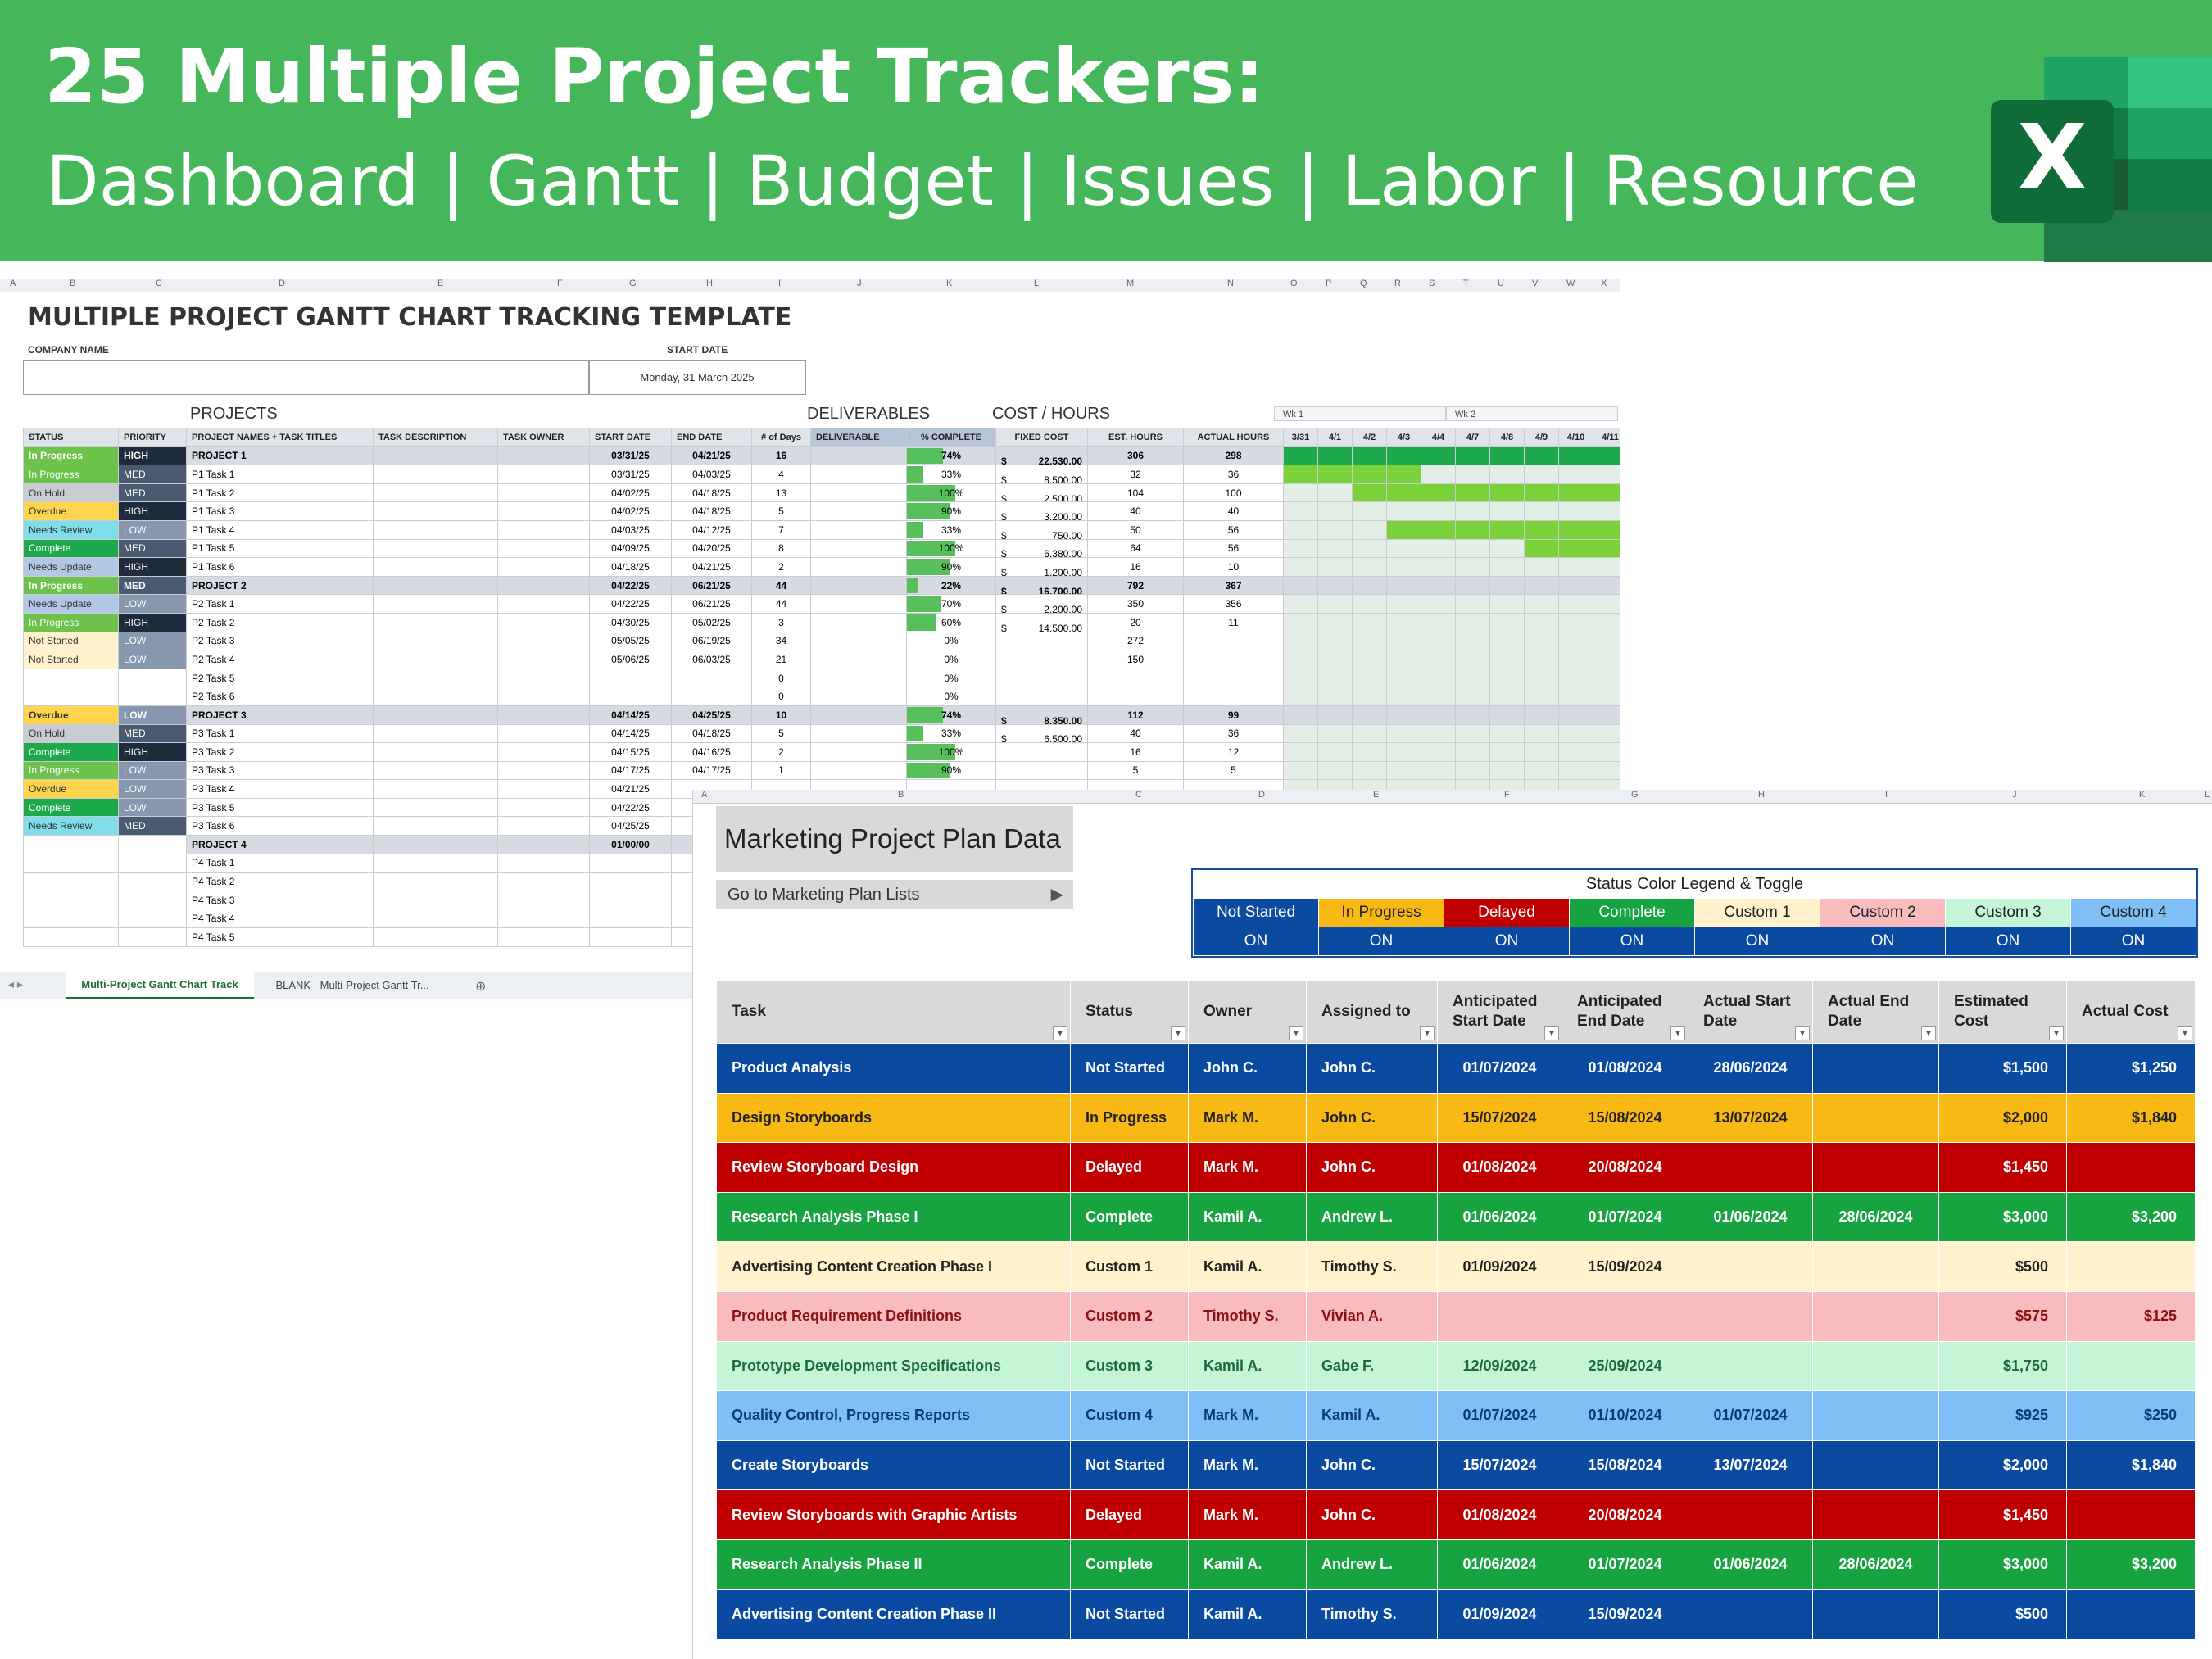 The height and width of the screenshot is (1659, 2212). Describe the element at coordinates (1750, 1118) in the screenshot. I see `cell-act-start: 13/07/2024` at that location.